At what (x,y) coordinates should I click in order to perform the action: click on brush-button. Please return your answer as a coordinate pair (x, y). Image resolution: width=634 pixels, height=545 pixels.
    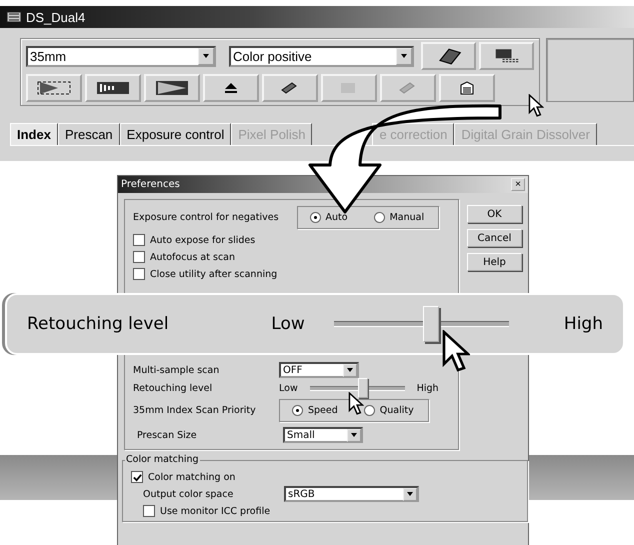
    Looking at the image, I should click on (290, 88).